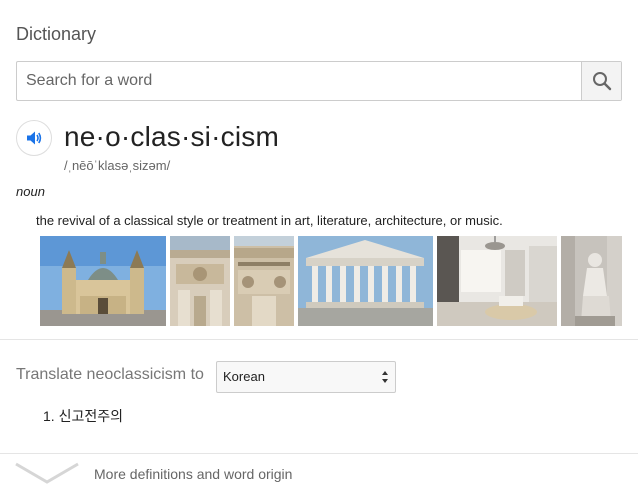 This screenshot has height=494, width=638. I want to click on basilica-image, so click(103, 281).